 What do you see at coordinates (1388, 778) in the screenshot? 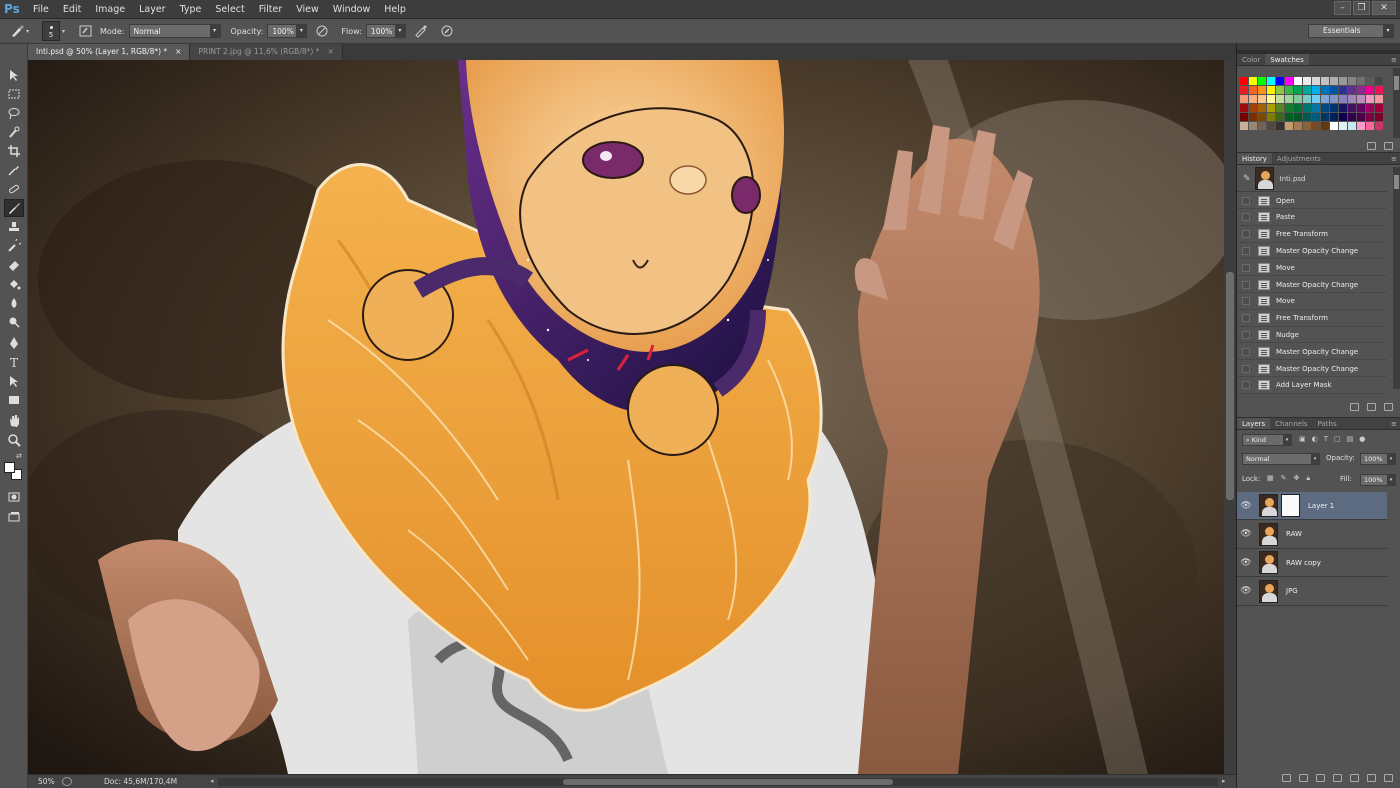
I see `trash-icon` at bounding box center [1388, 778].